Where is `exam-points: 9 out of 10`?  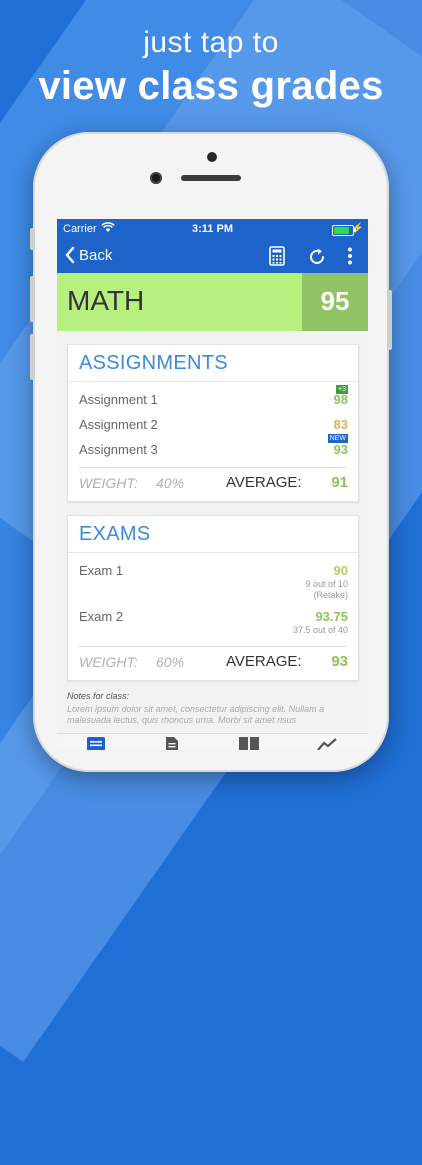 exam-points: 9 out of 10 is located at coordinates (326, 584).